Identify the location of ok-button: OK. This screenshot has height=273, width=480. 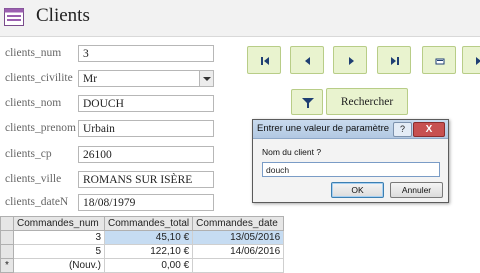
(357, 190).